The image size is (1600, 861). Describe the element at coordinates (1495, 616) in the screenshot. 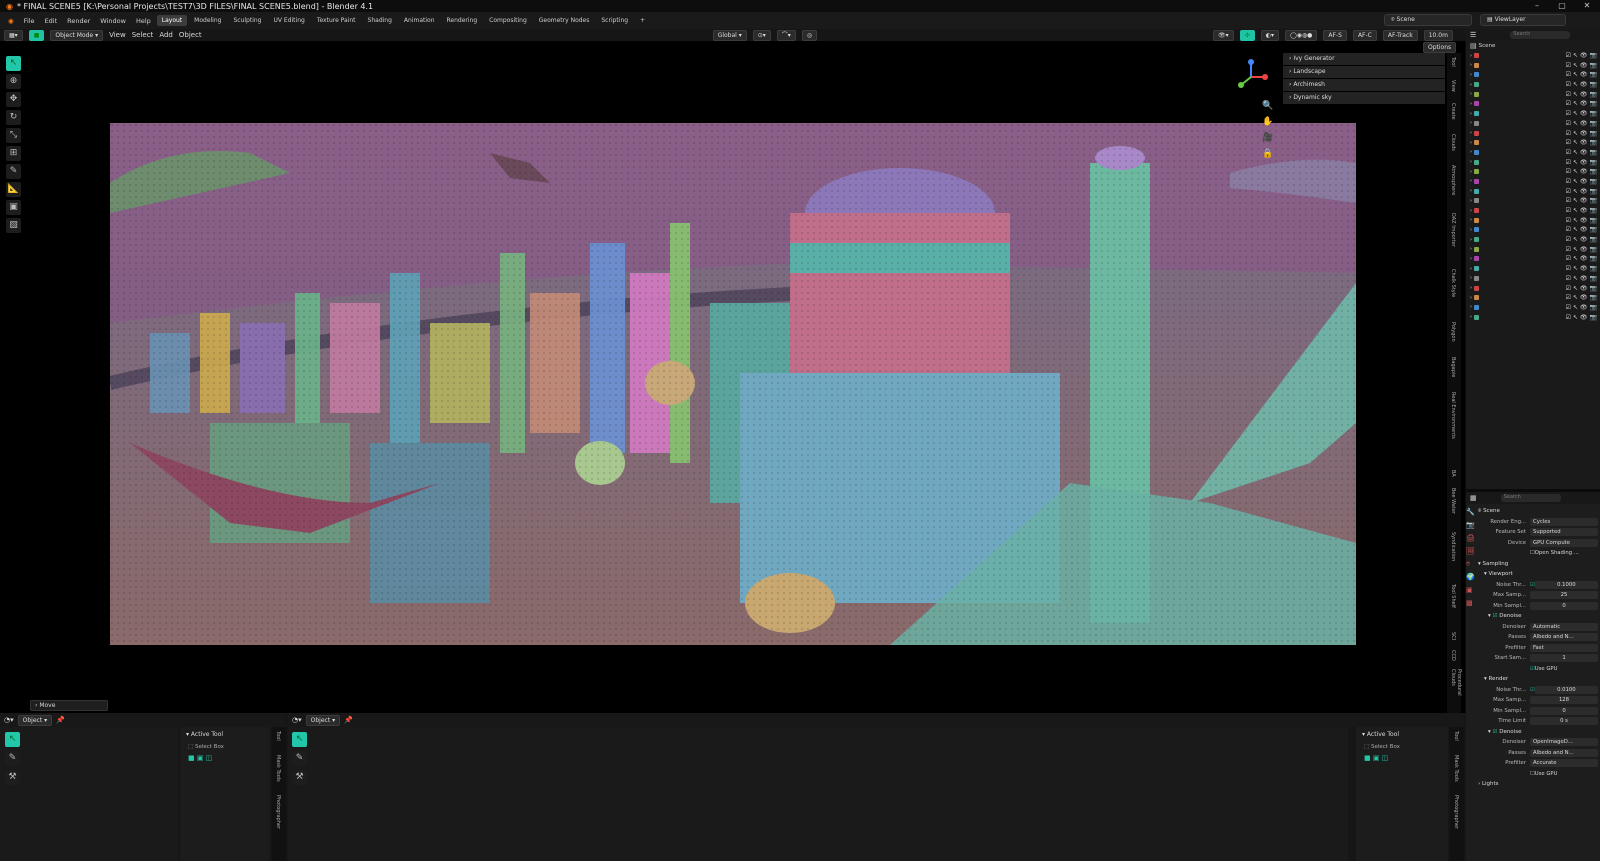

I see `vp-denoise-checkbox: ☑` at that location.